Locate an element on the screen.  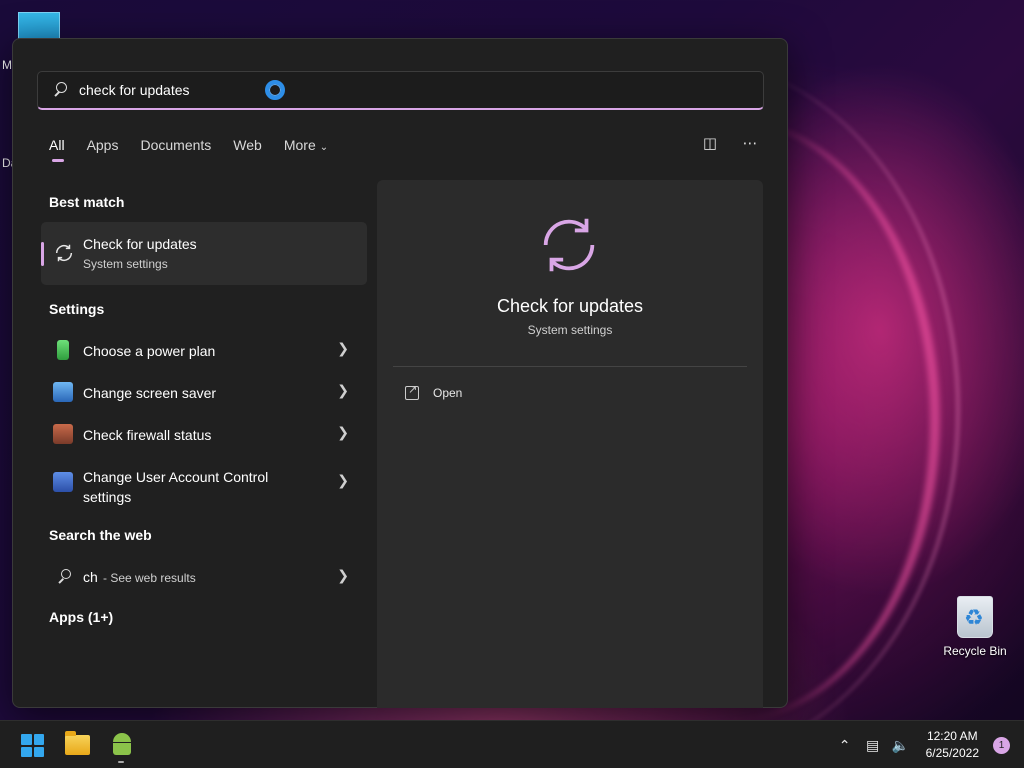
settings-item-power-plan: Choose a power plan ❯ is located at coordinates (204, 350).